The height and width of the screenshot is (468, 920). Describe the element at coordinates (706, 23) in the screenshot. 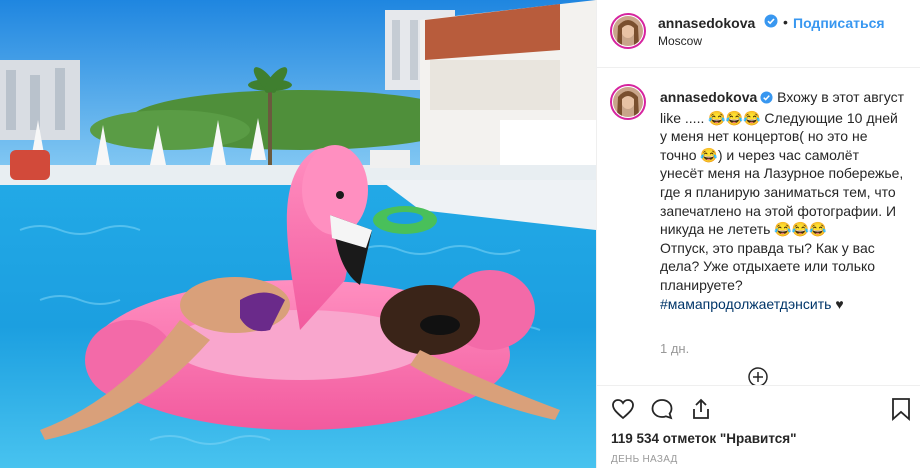

I see `author-username: annasedokova` at that location.